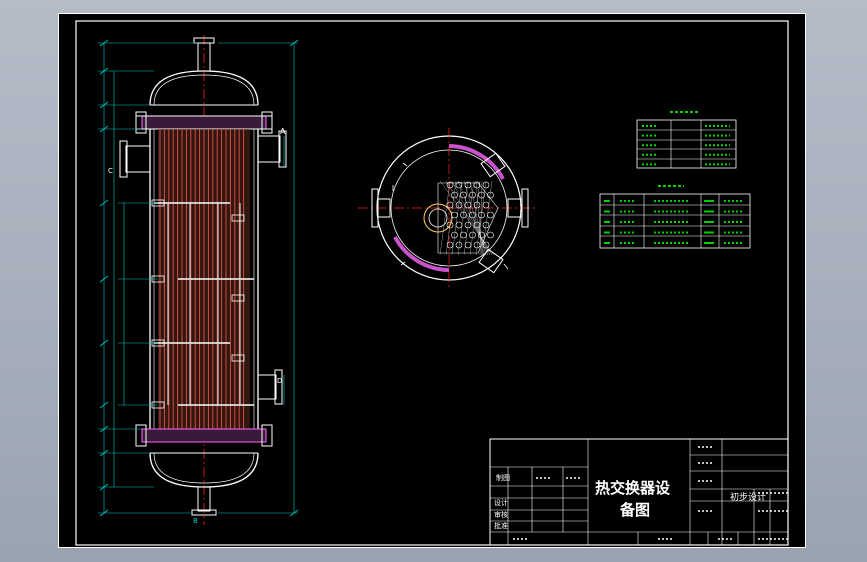 Image resolution: width=867 pixels, height=562 pixels. I want to click on nozzle-label-D: D, so click(279, 381).